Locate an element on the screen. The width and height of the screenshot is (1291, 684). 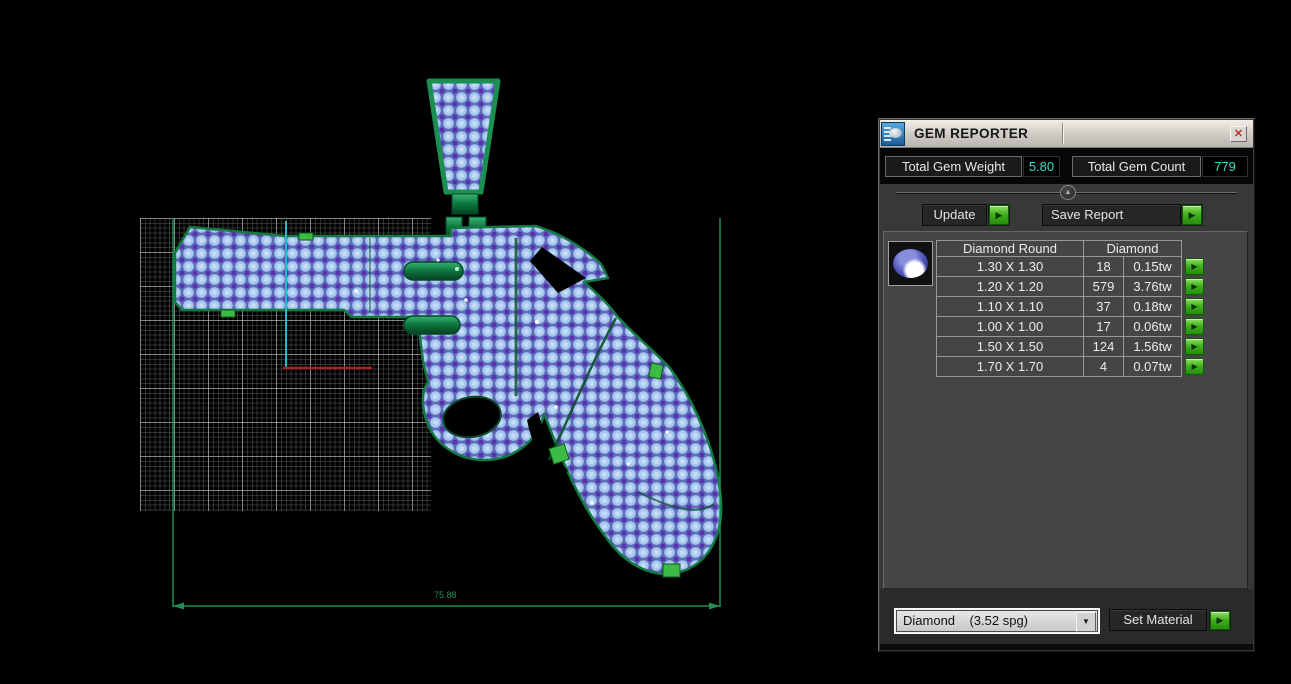
titlebar-divider is located at coordinates (1063, 133).